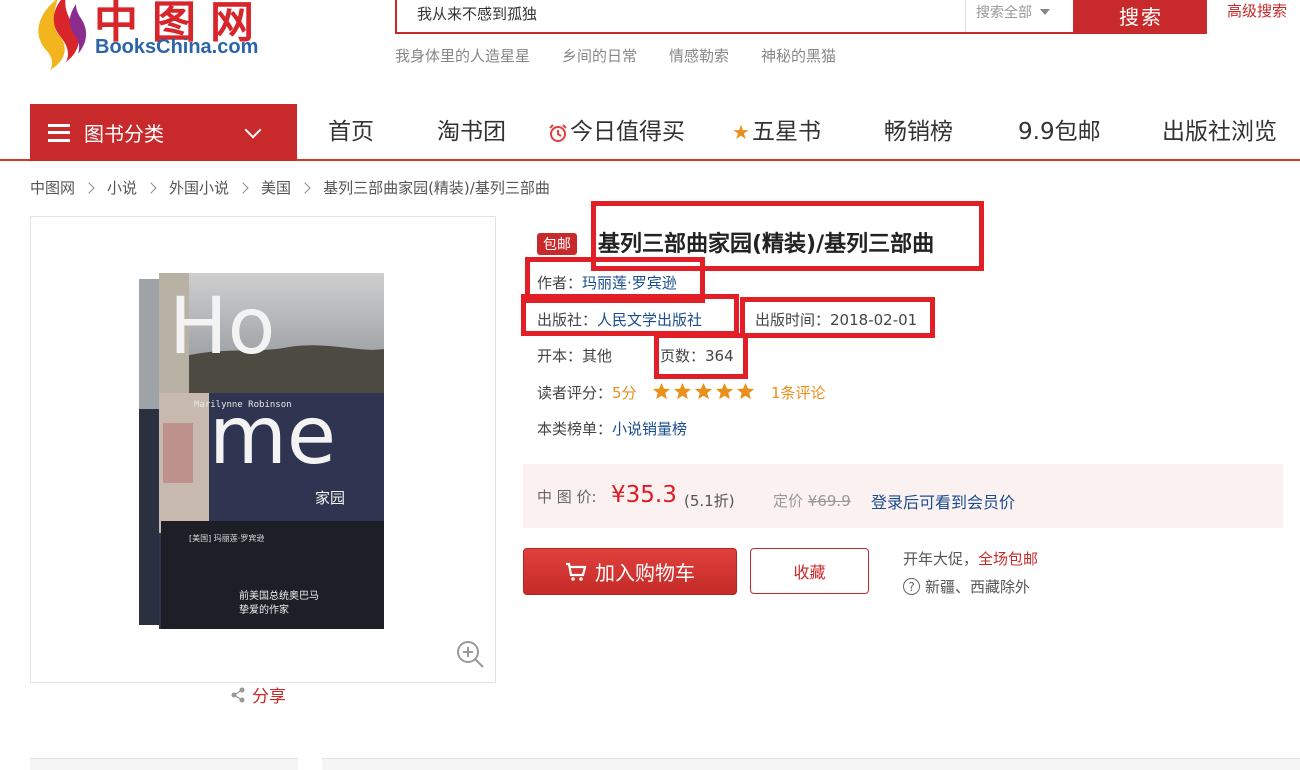 The image size is (1300, 770). I want to click on nav-bestsellers: 畅销榜, so click(918, 132).